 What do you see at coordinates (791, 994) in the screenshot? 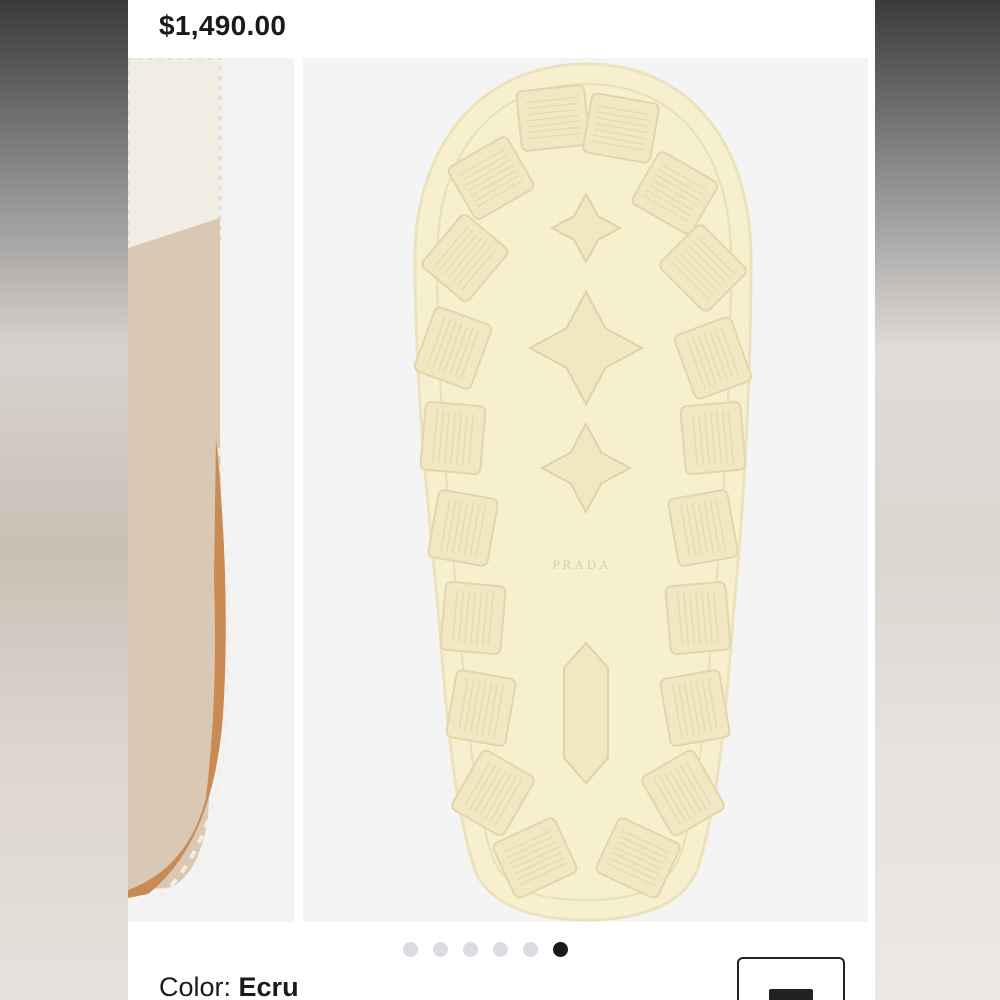
I see `save-icon` at bounding box center [791, 994].